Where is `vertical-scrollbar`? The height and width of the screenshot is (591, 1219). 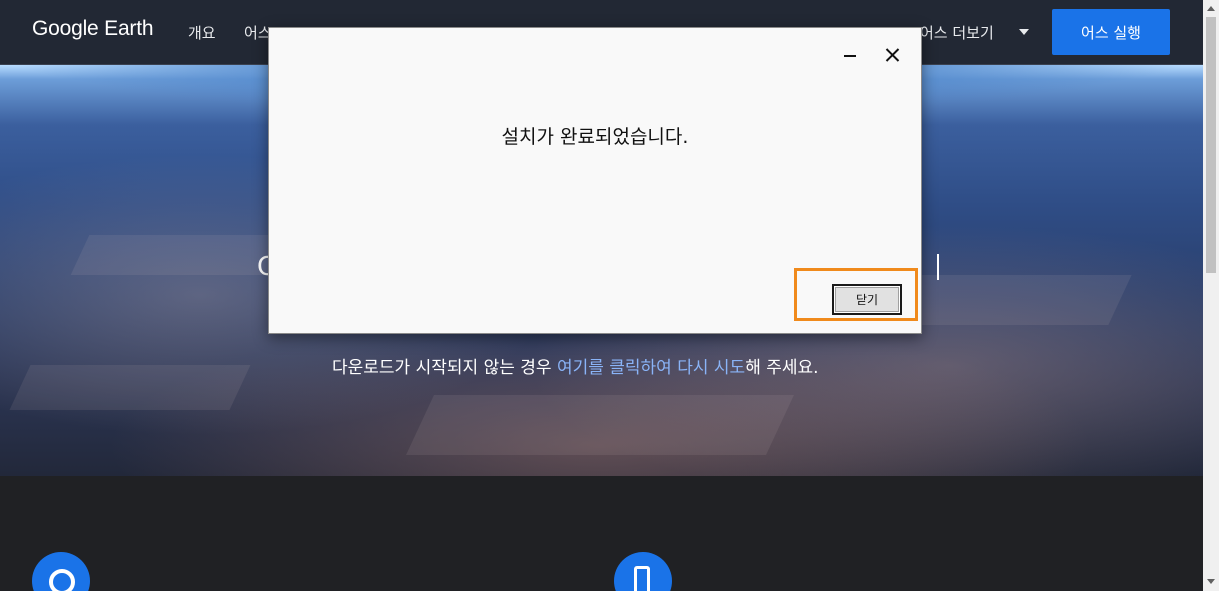 vertical-scrollbar is located at coordinates (1211, 295).